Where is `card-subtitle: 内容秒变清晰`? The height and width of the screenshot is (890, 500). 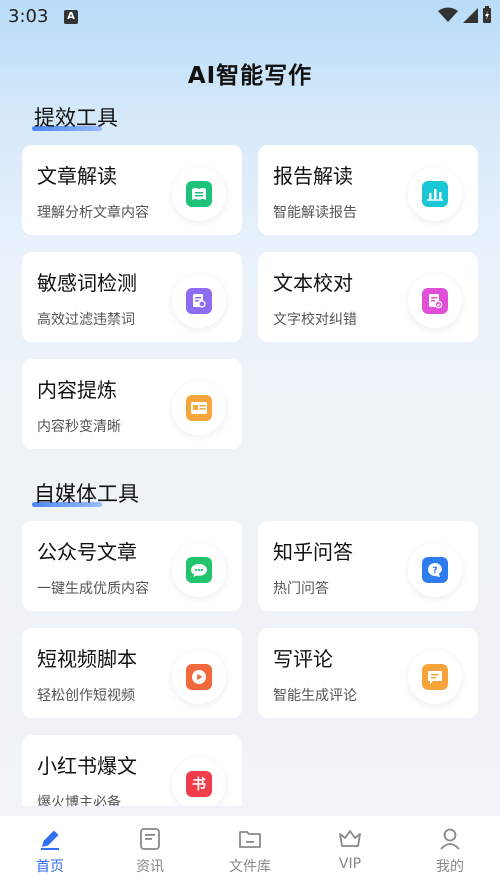
card-subtitle: 内容秒变清晰 is located at coordinates (79, 427).